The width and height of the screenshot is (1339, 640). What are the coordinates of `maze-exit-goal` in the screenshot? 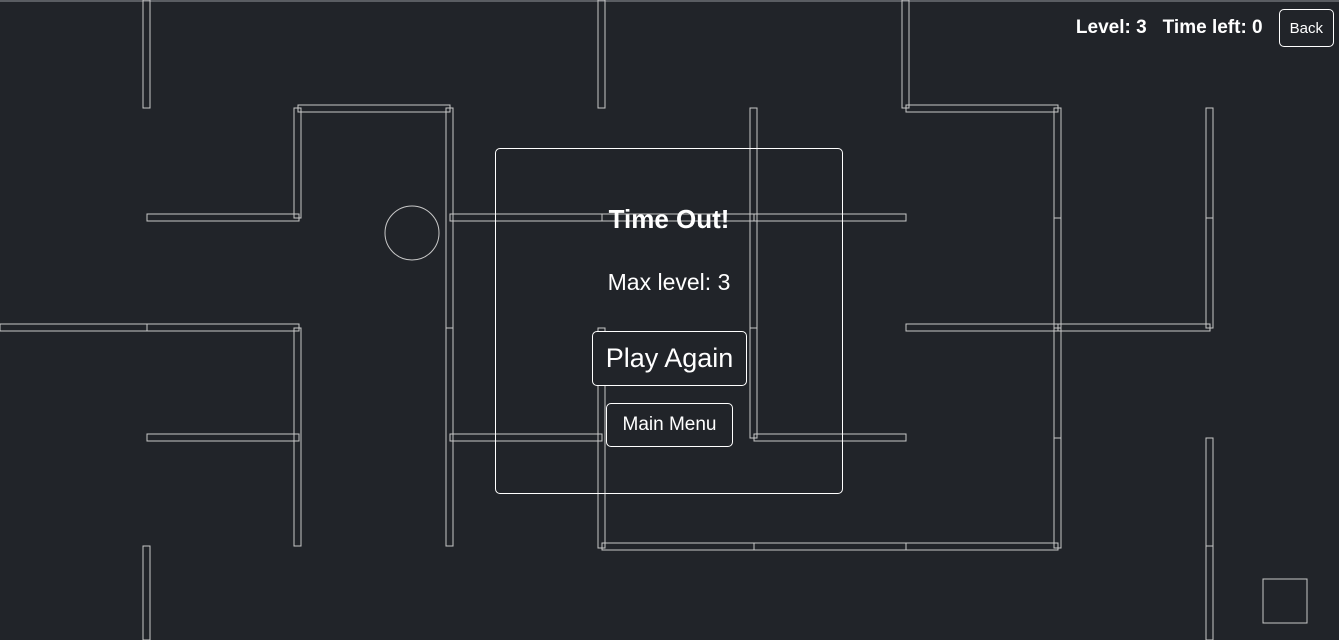 It's located at (1285, 601).